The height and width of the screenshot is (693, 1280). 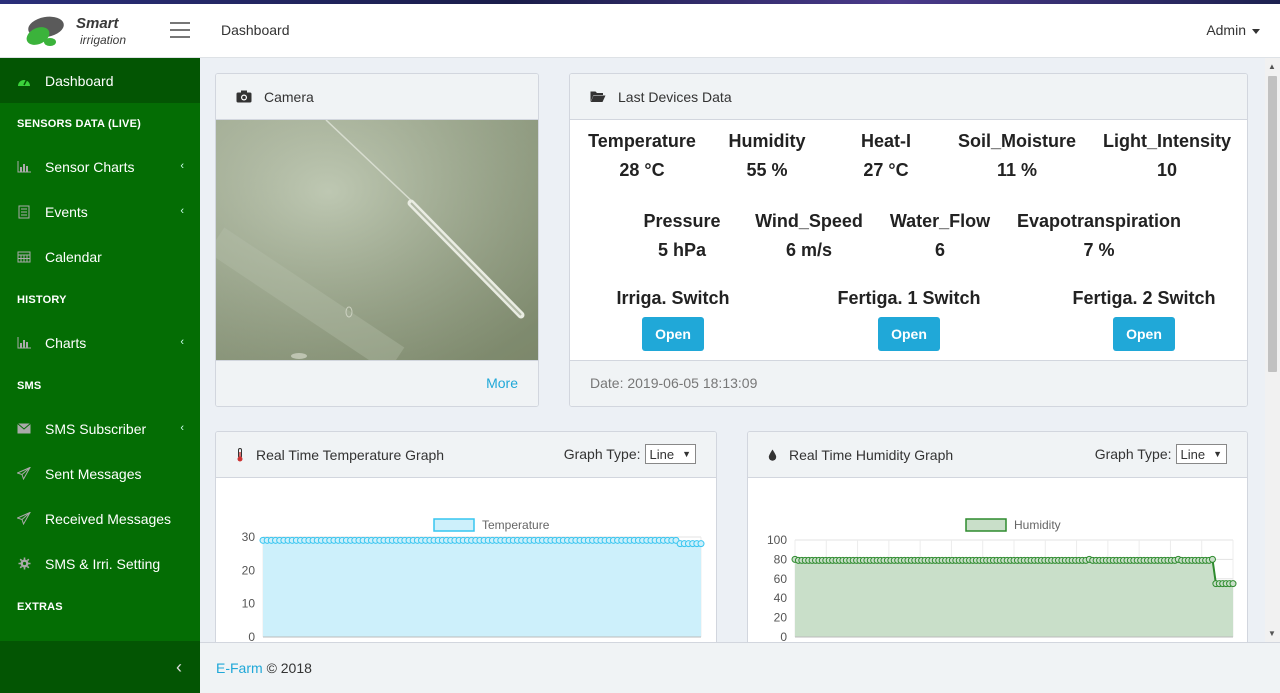 What do you see at coordinates (940, 221) in the screenshot?
I see `device-label: Water_Flow` at bounding box center [940, 221].